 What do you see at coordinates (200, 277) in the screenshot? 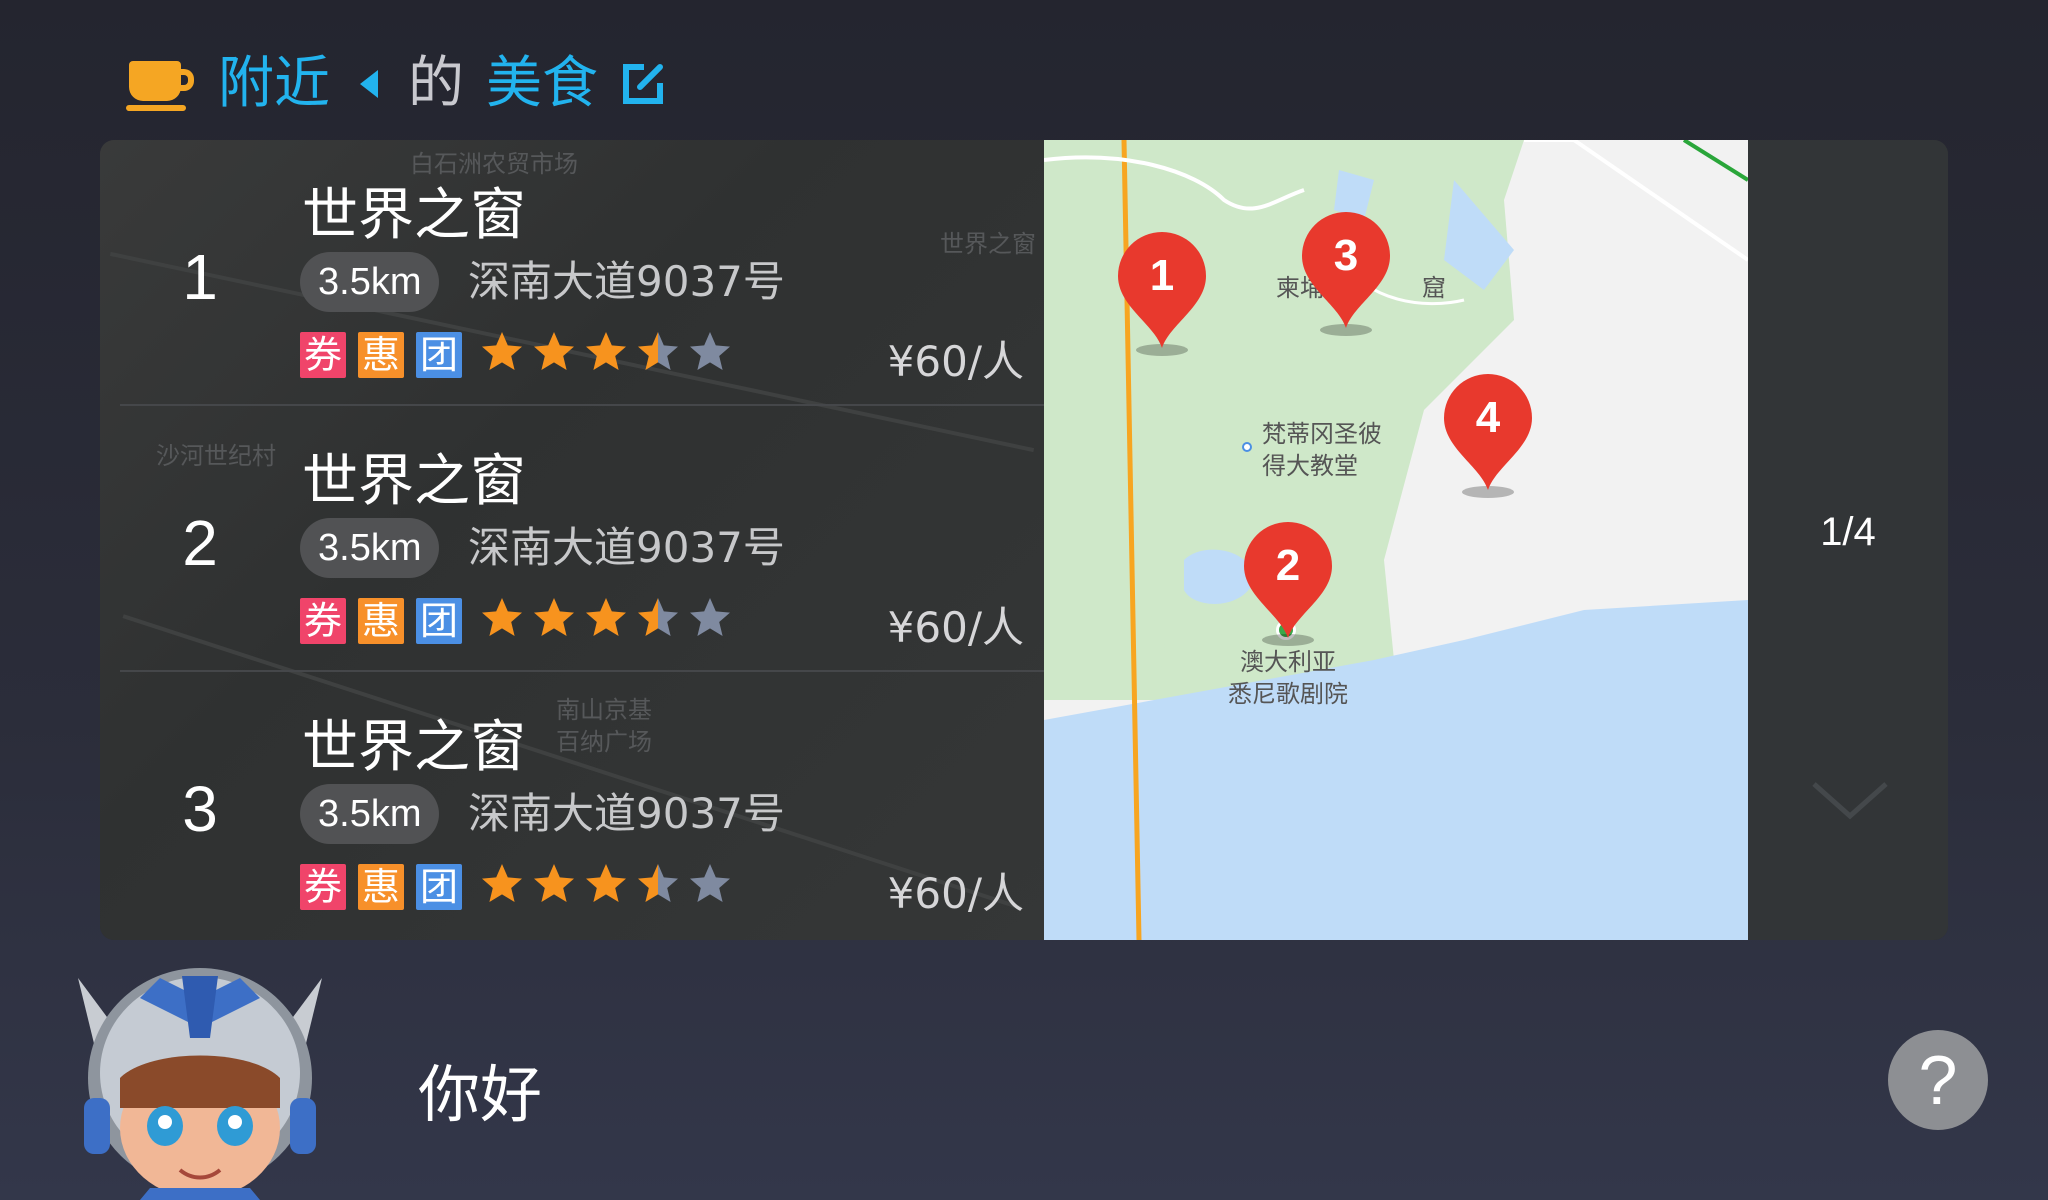
I see `item-number: 1` at bounding box center [200, 277].